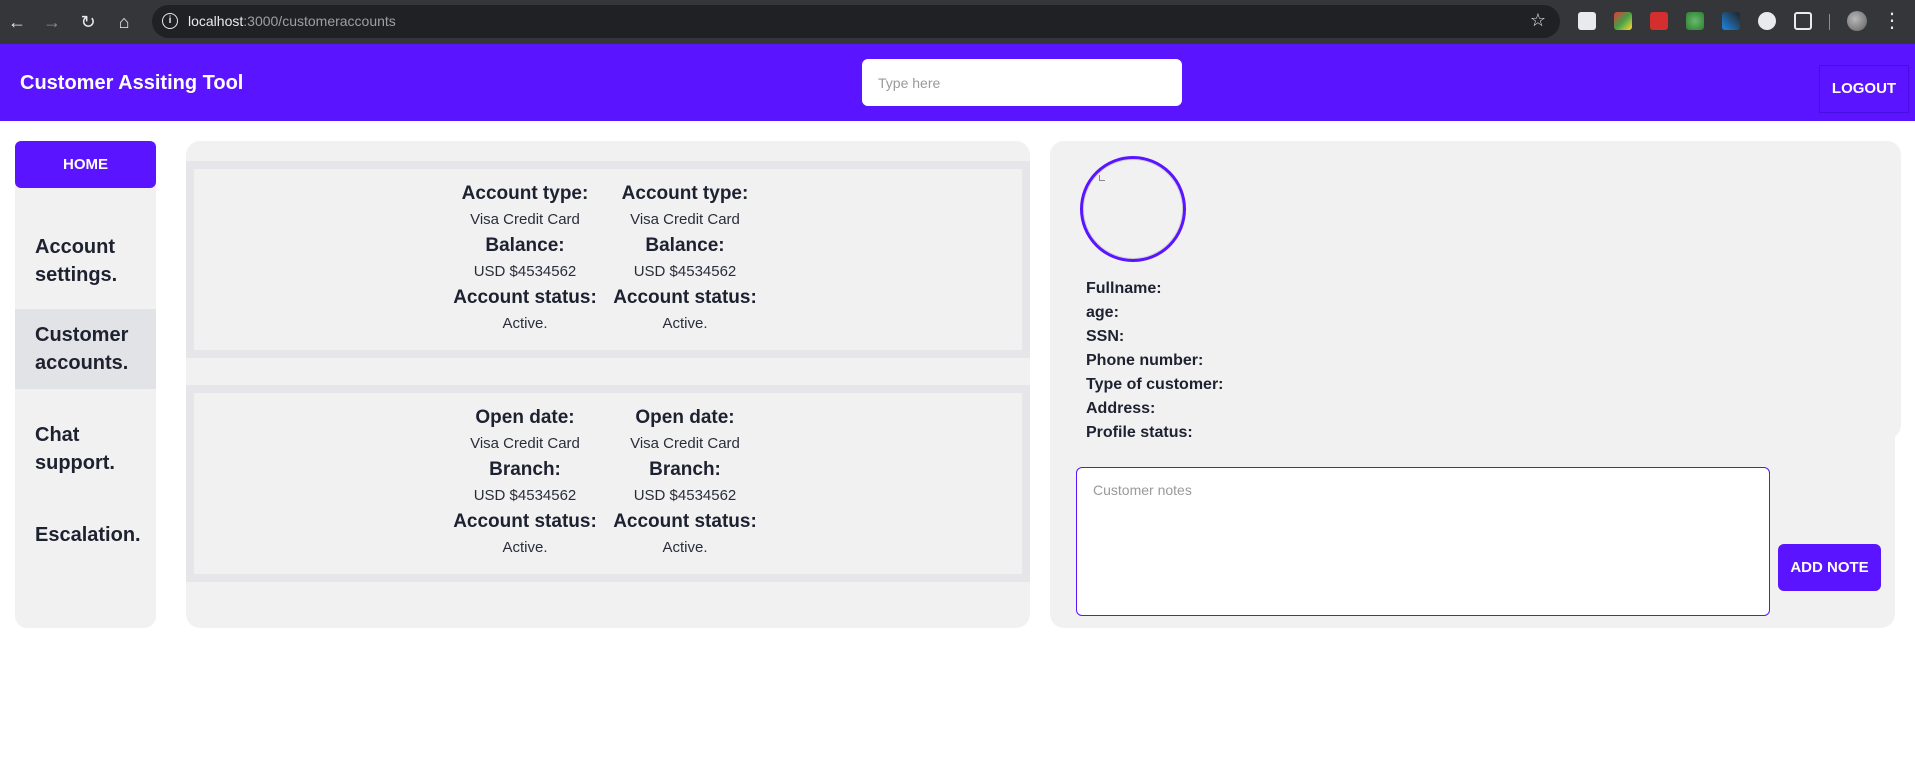  I want to click on url-path: :3000/customeraccounts, so click(319, 21).